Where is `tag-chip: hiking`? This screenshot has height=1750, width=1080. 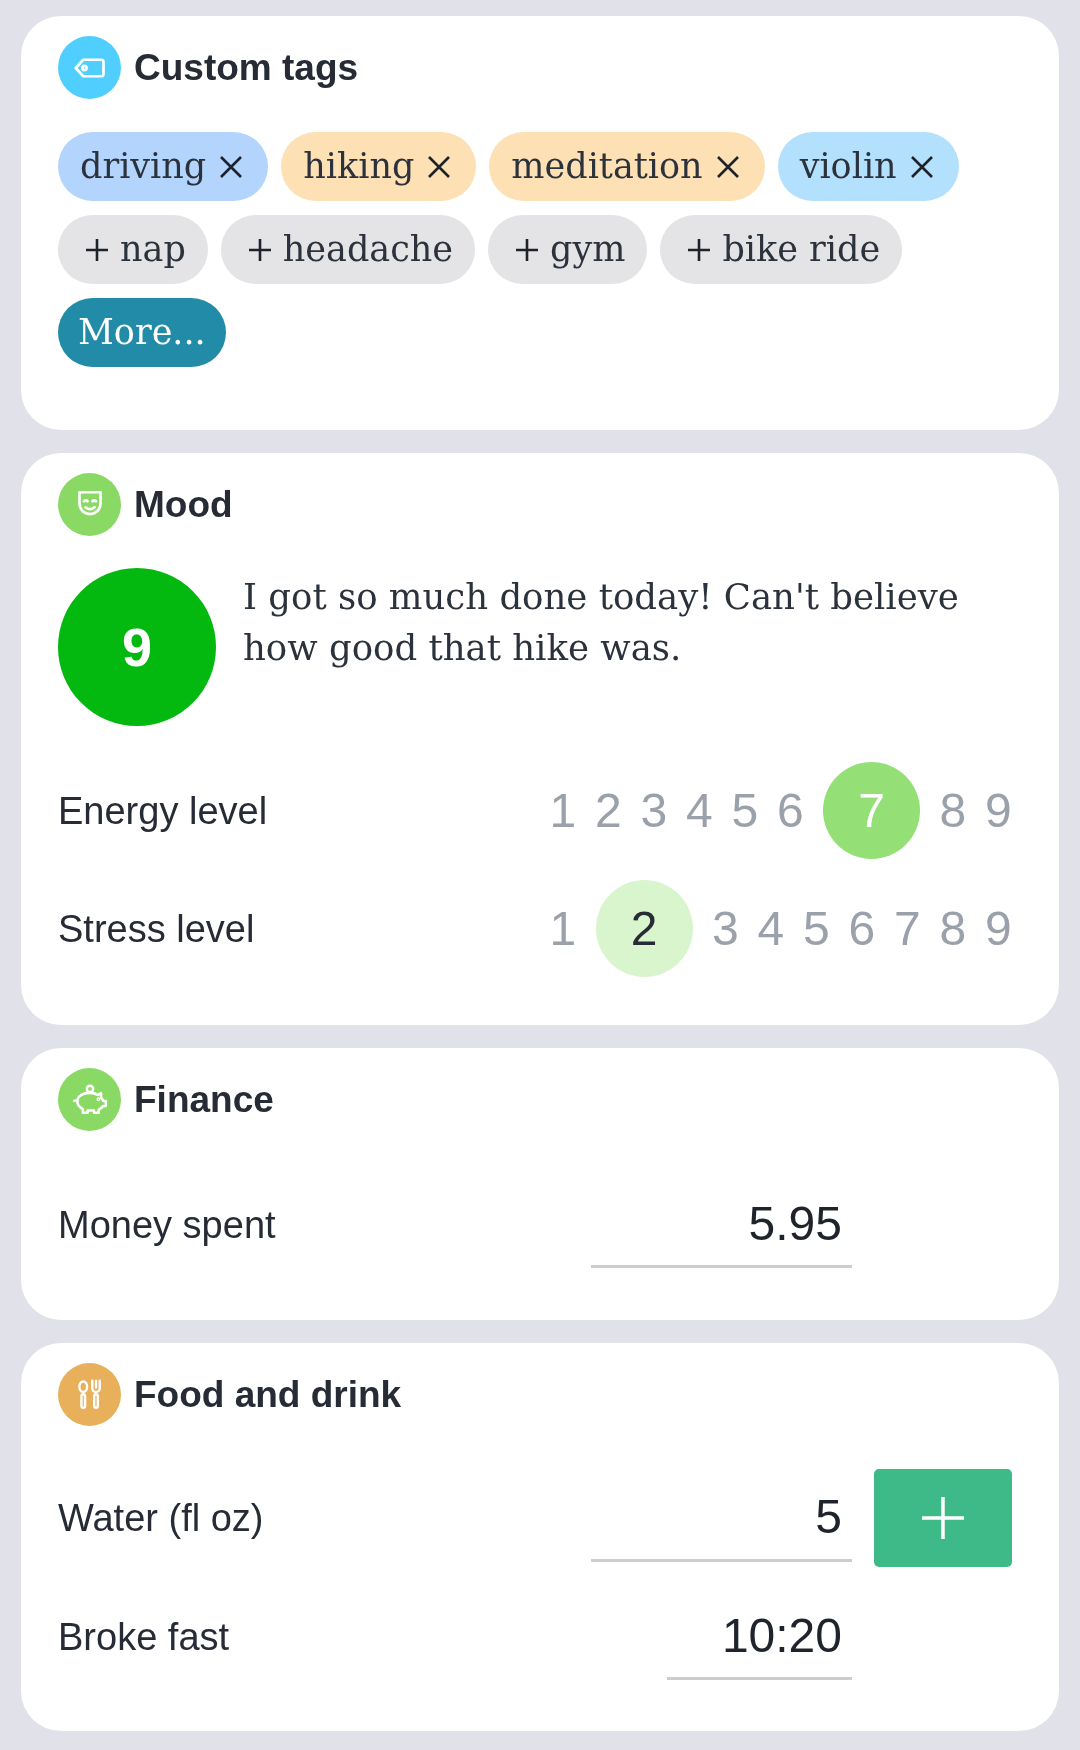
tag-chip: hiking is located at coordinates (379, 166).